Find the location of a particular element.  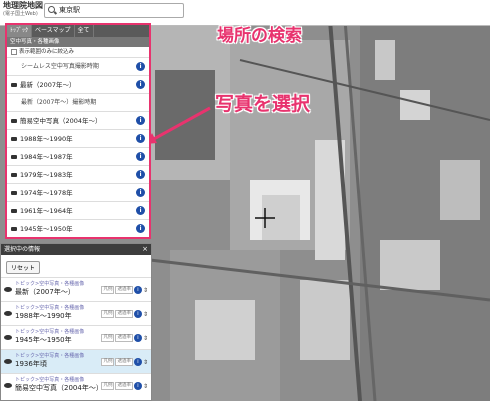

layer-row-label: 1961年〜1964年 is located at coordinates (46, 211).